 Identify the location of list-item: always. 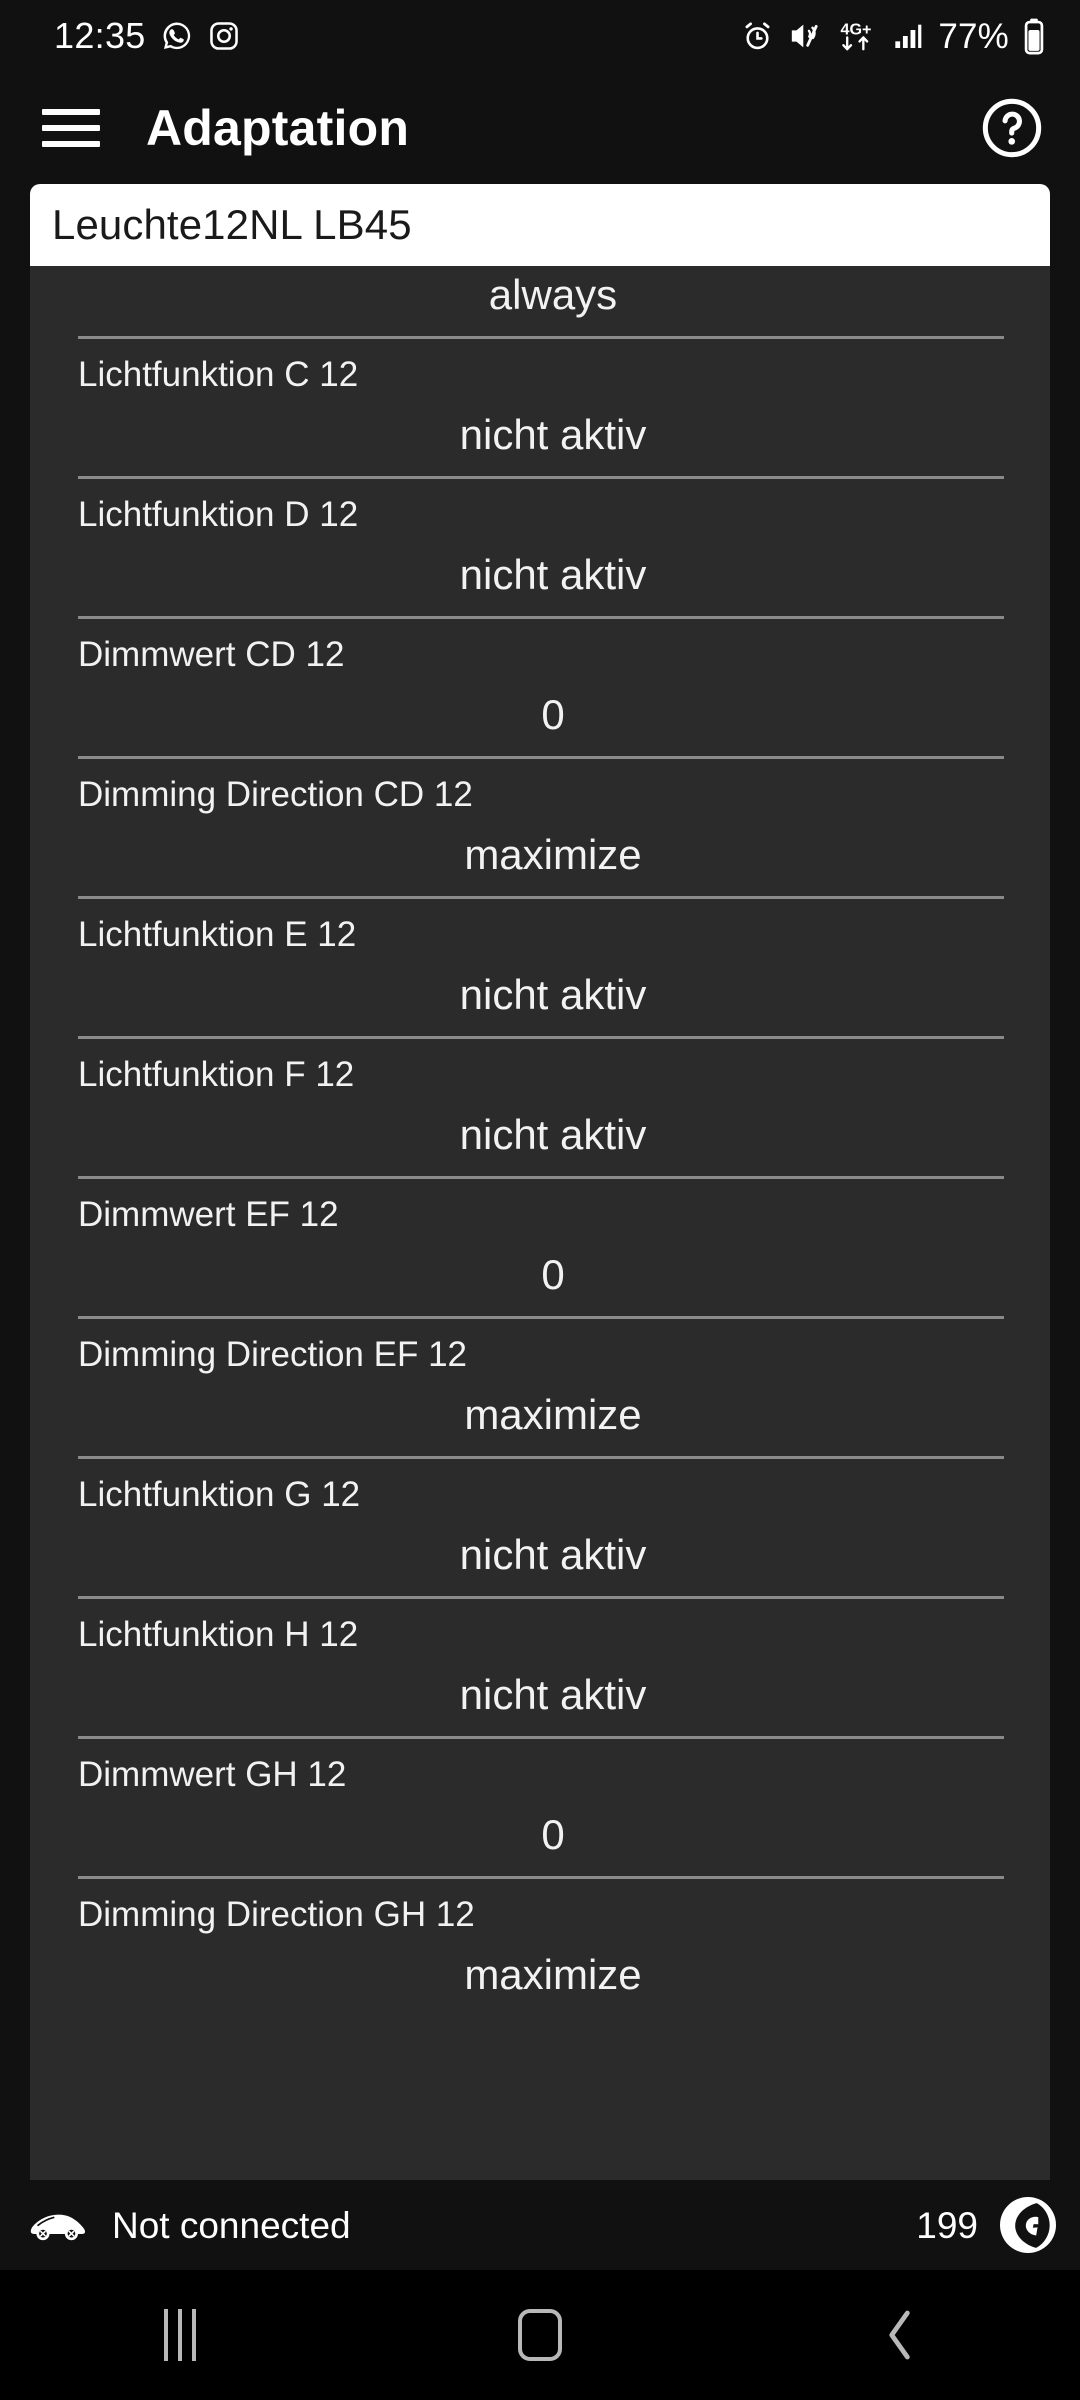
(540, 301).